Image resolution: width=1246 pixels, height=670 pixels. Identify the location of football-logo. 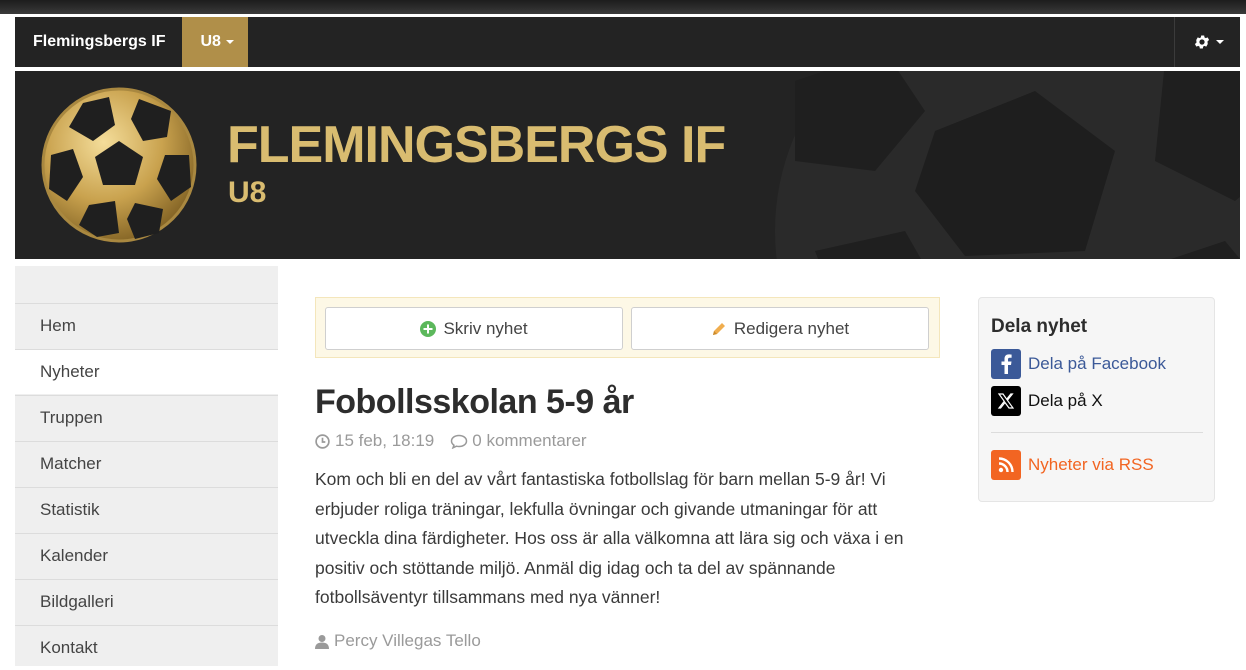
(119, 165).